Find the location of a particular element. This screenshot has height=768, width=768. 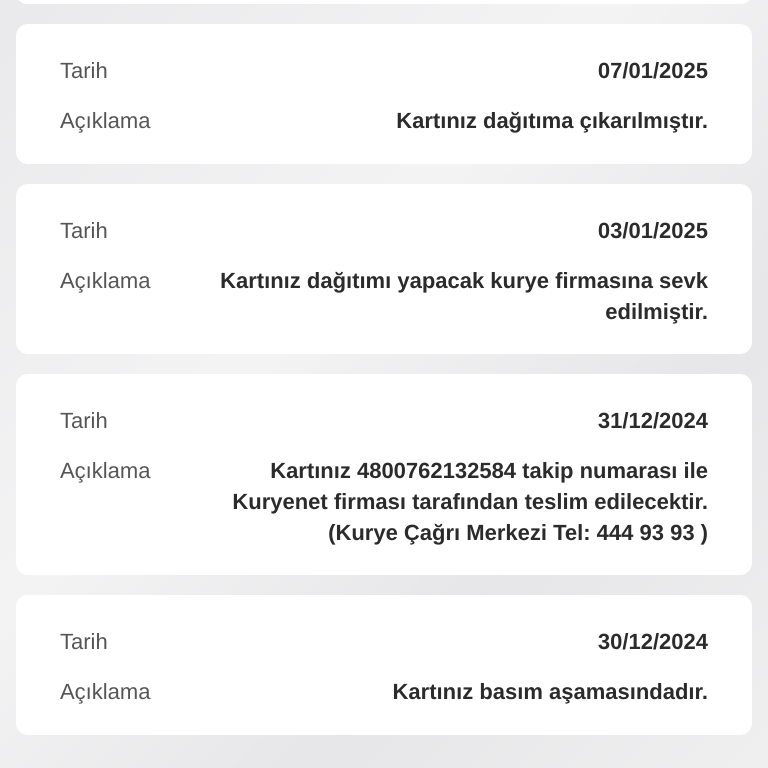

field-value: Kartınız dağıtıma çıkarılmıştır. is located at coordinates (551, 121).